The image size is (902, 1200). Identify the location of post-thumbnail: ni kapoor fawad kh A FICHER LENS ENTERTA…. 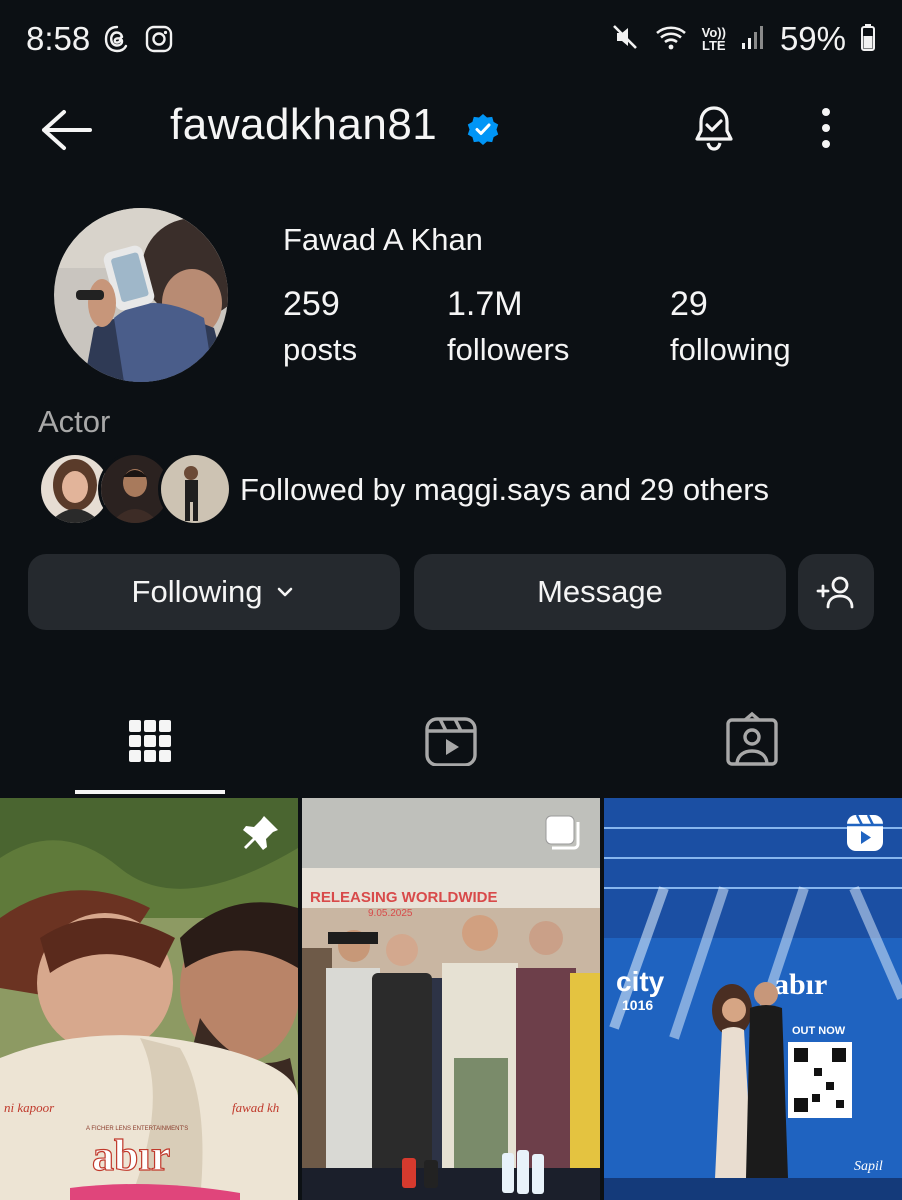
(149, 999).